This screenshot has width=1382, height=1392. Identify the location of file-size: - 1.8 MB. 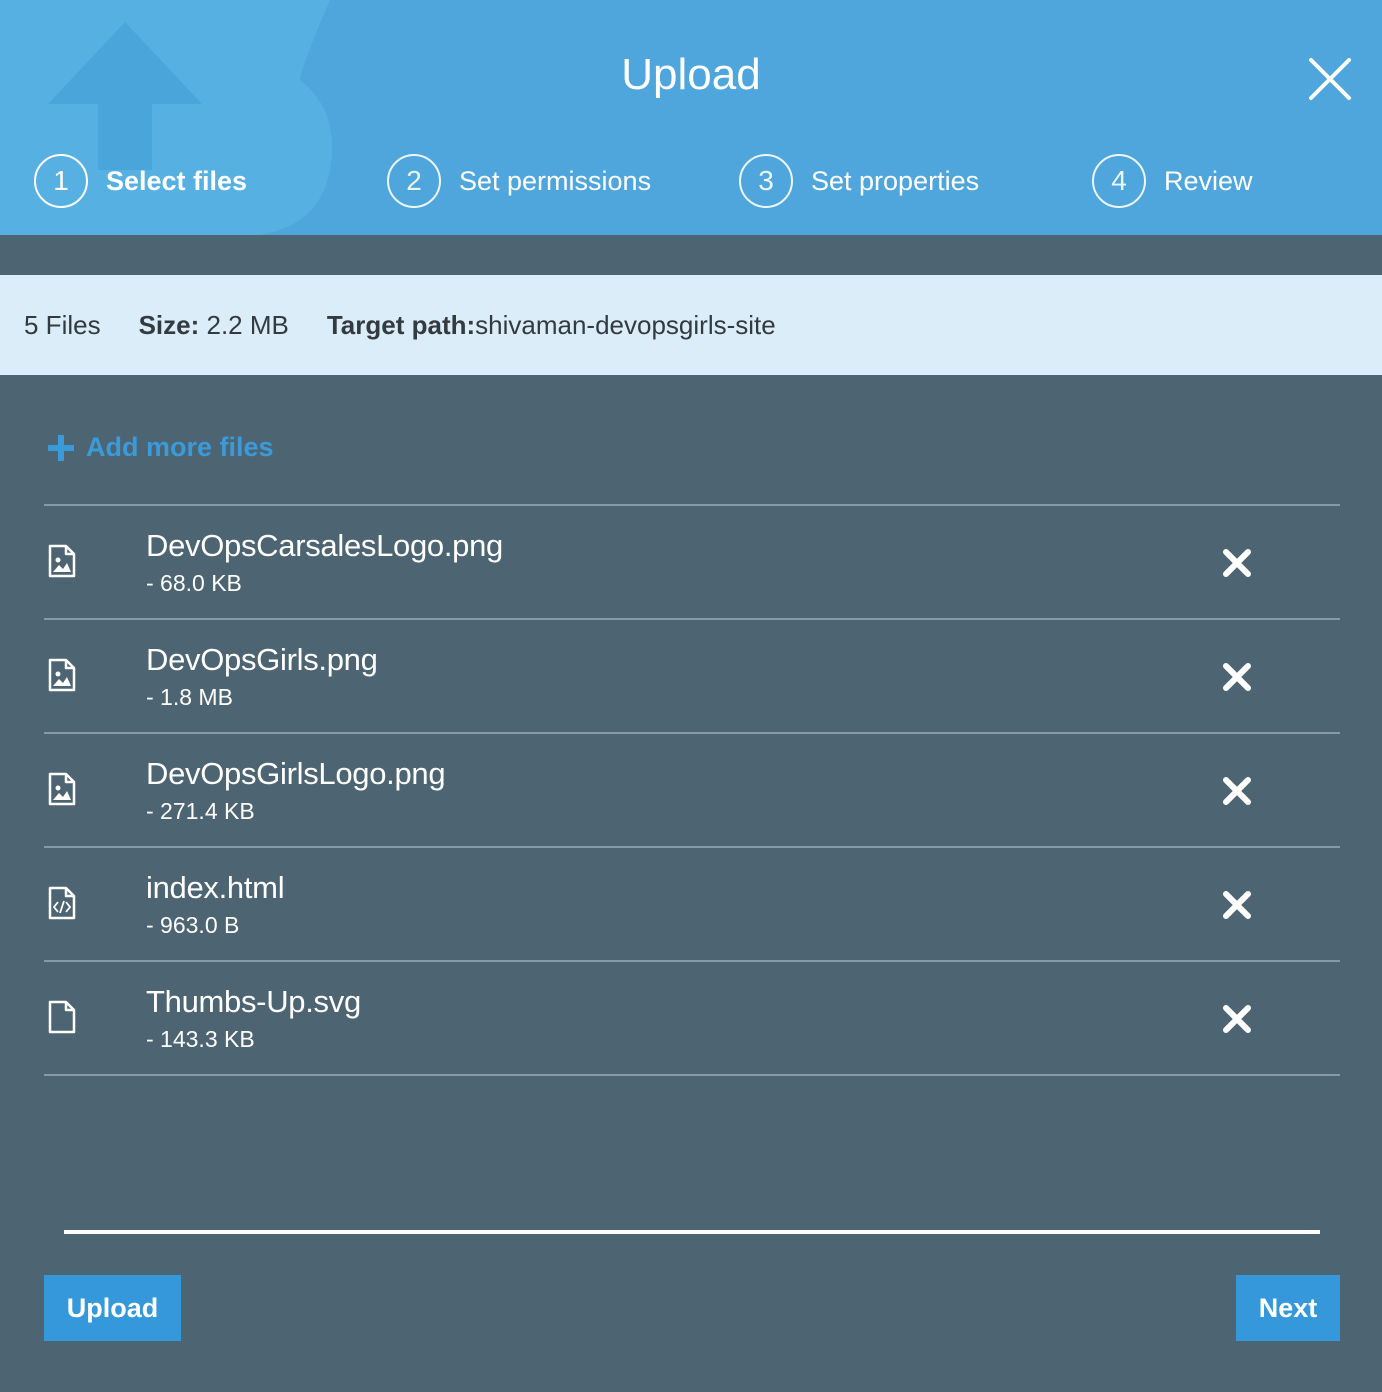
(189, 697).